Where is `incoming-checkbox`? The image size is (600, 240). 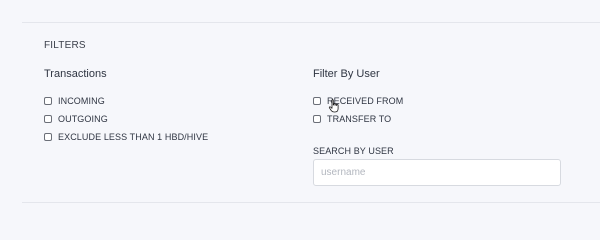
incoming-checkbox is located at coordinates (48, 101).